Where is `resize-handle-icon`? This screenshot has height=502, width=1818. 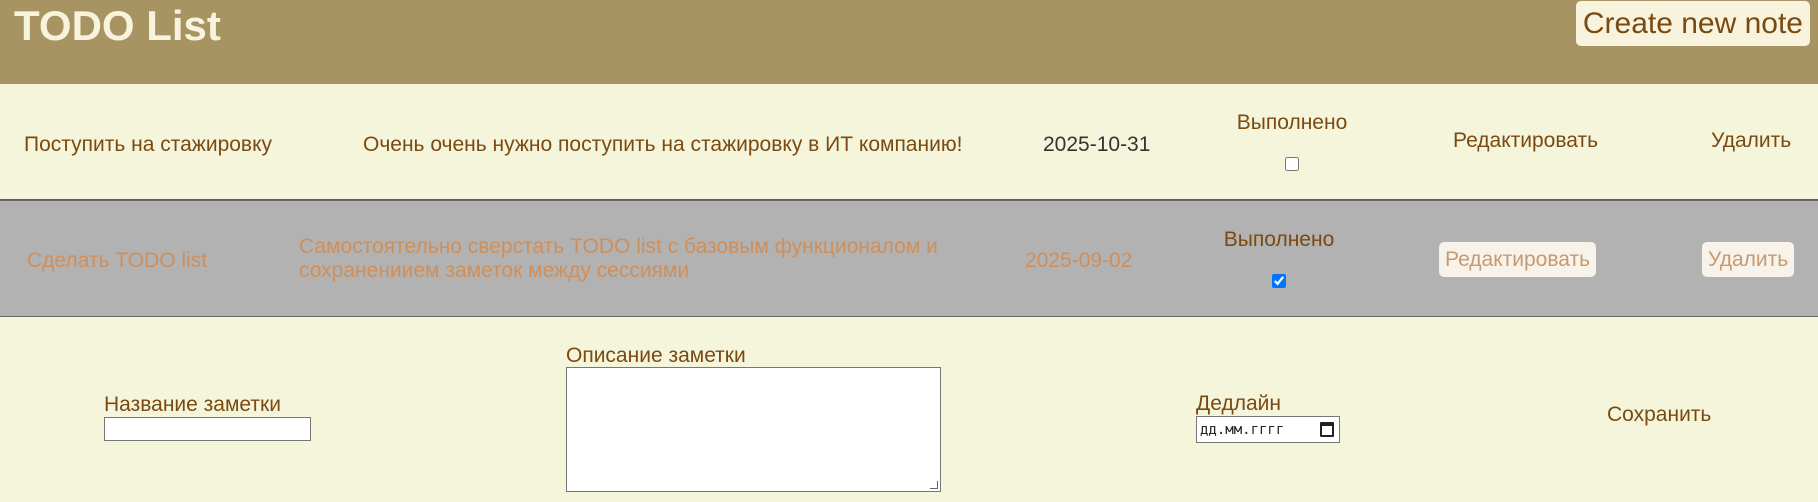
resize-handle-icon is located at coordinates (934, 485).